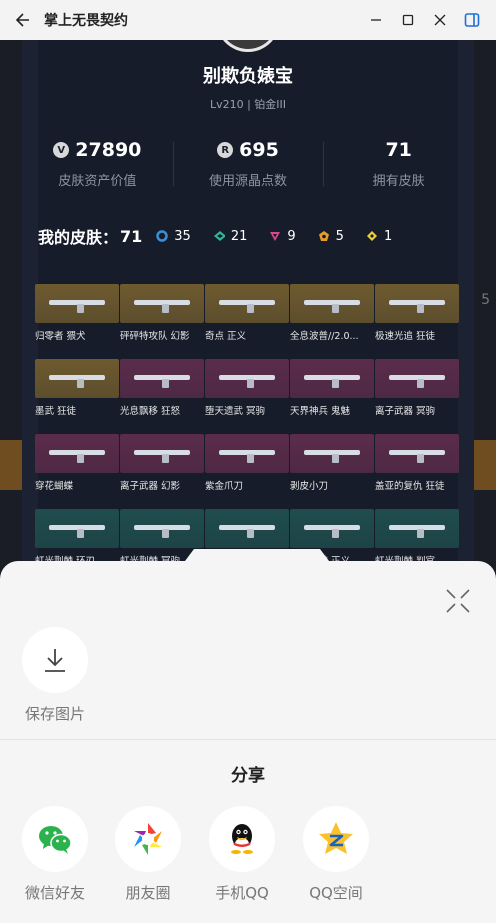 The image size is (496, 923). I want to click on minimize-icon, so click(376, 20).